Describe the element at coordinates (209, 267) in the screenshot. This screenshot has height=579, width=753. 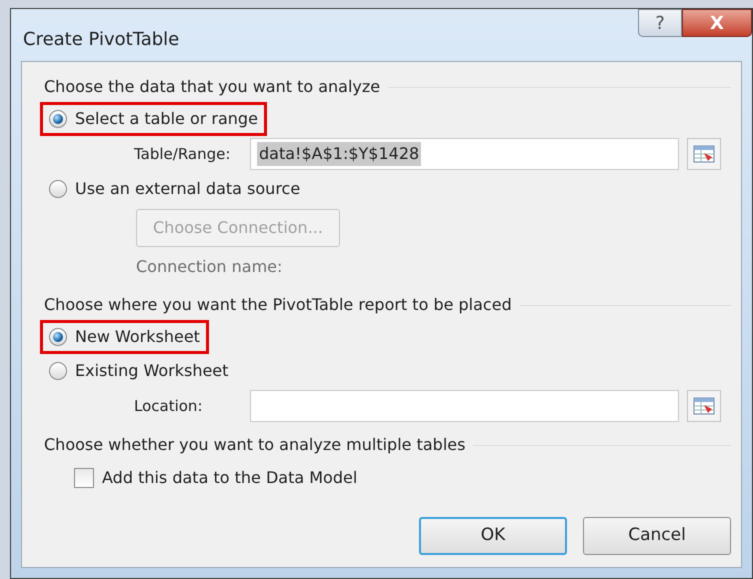
I see `connection-name-label: Connection name:` at that location.